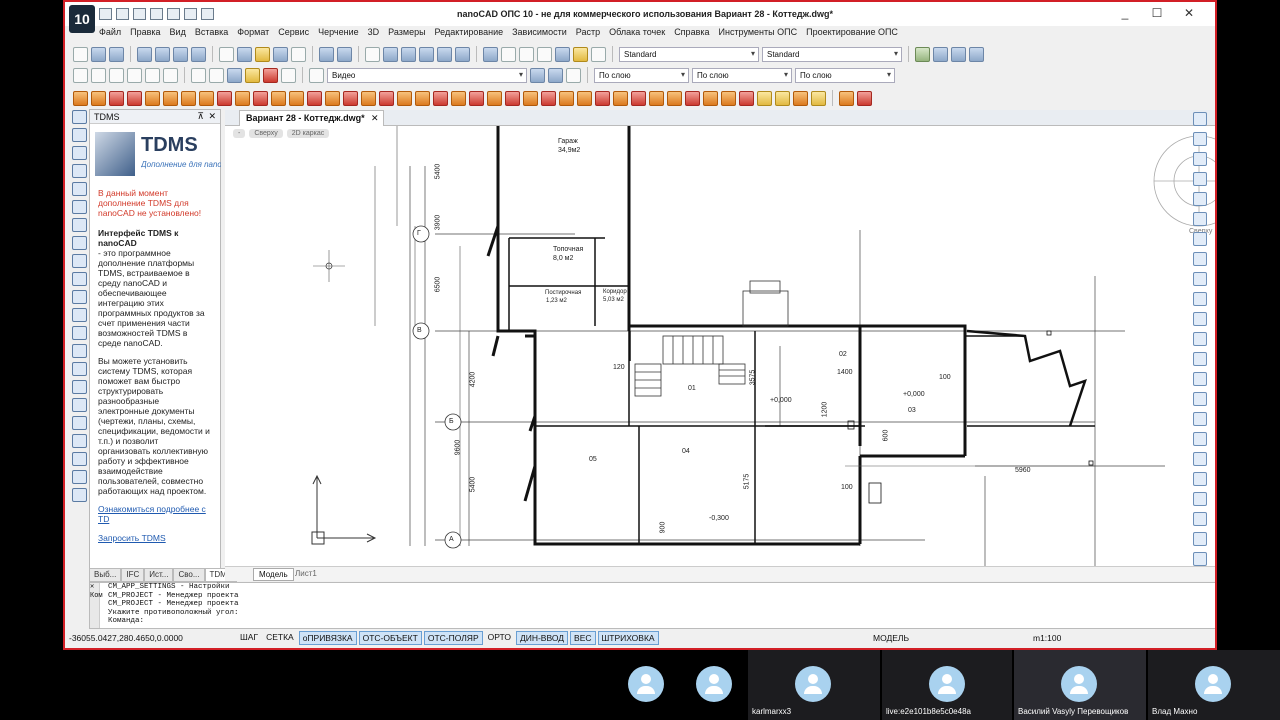 The height and width of the screenshot is (720, 1280). What do you see at coordinates (742, 75) in the screenshot?
I see `linetype-combo: По слою` at bounding box center [742, 75].